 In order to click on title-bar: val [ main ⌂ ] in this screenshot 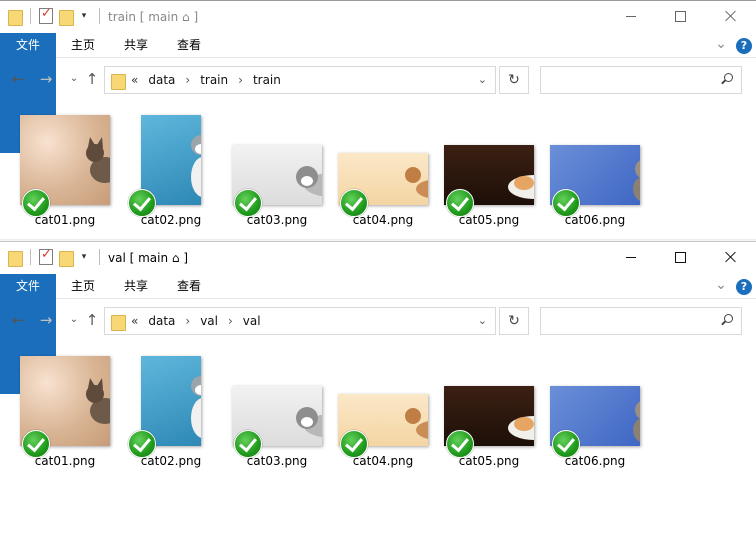, I will do `click(378, 258)`.